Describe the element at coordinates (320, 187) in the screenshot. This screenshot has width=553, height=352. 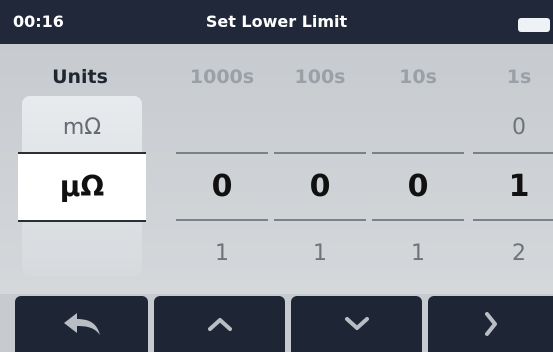
I see `digit-100s-value: 0` at that location.